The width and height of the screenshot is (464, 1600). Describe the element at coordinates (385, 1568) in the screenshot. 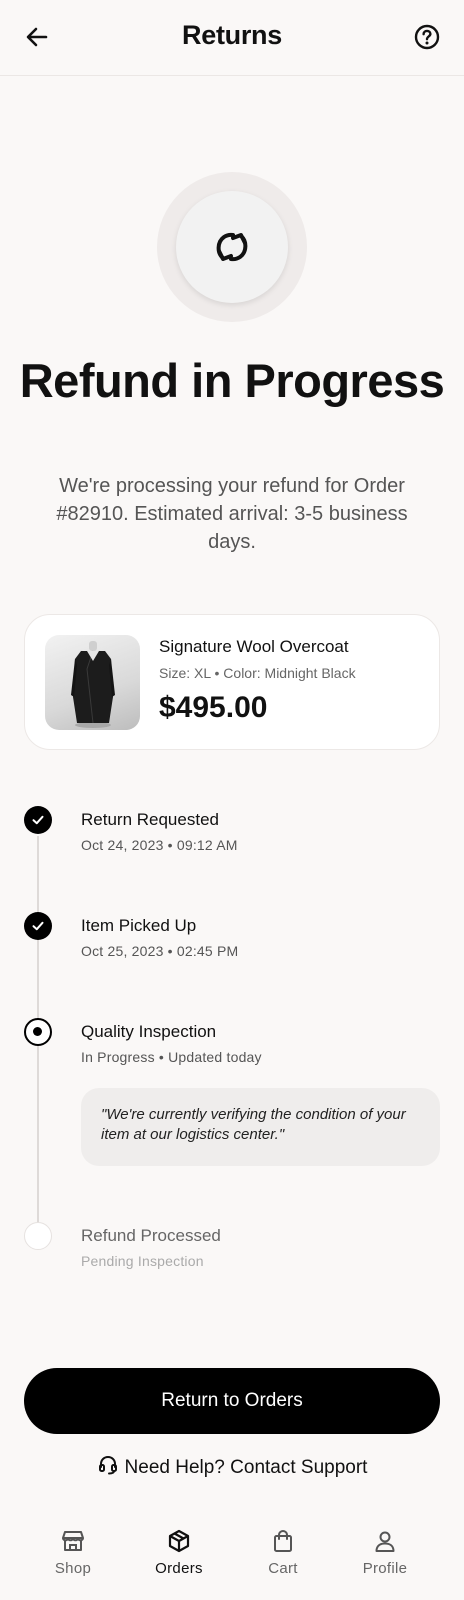

I see `tab-label: Profile` at that location.